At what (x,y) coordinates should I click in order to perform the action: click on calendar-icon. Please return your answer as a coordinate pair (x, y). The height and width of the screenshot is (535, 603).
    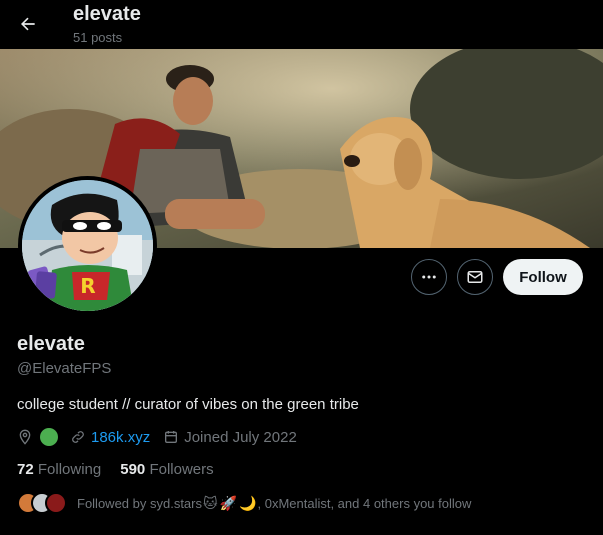
    Looking at the image, I should click on (171, 437).